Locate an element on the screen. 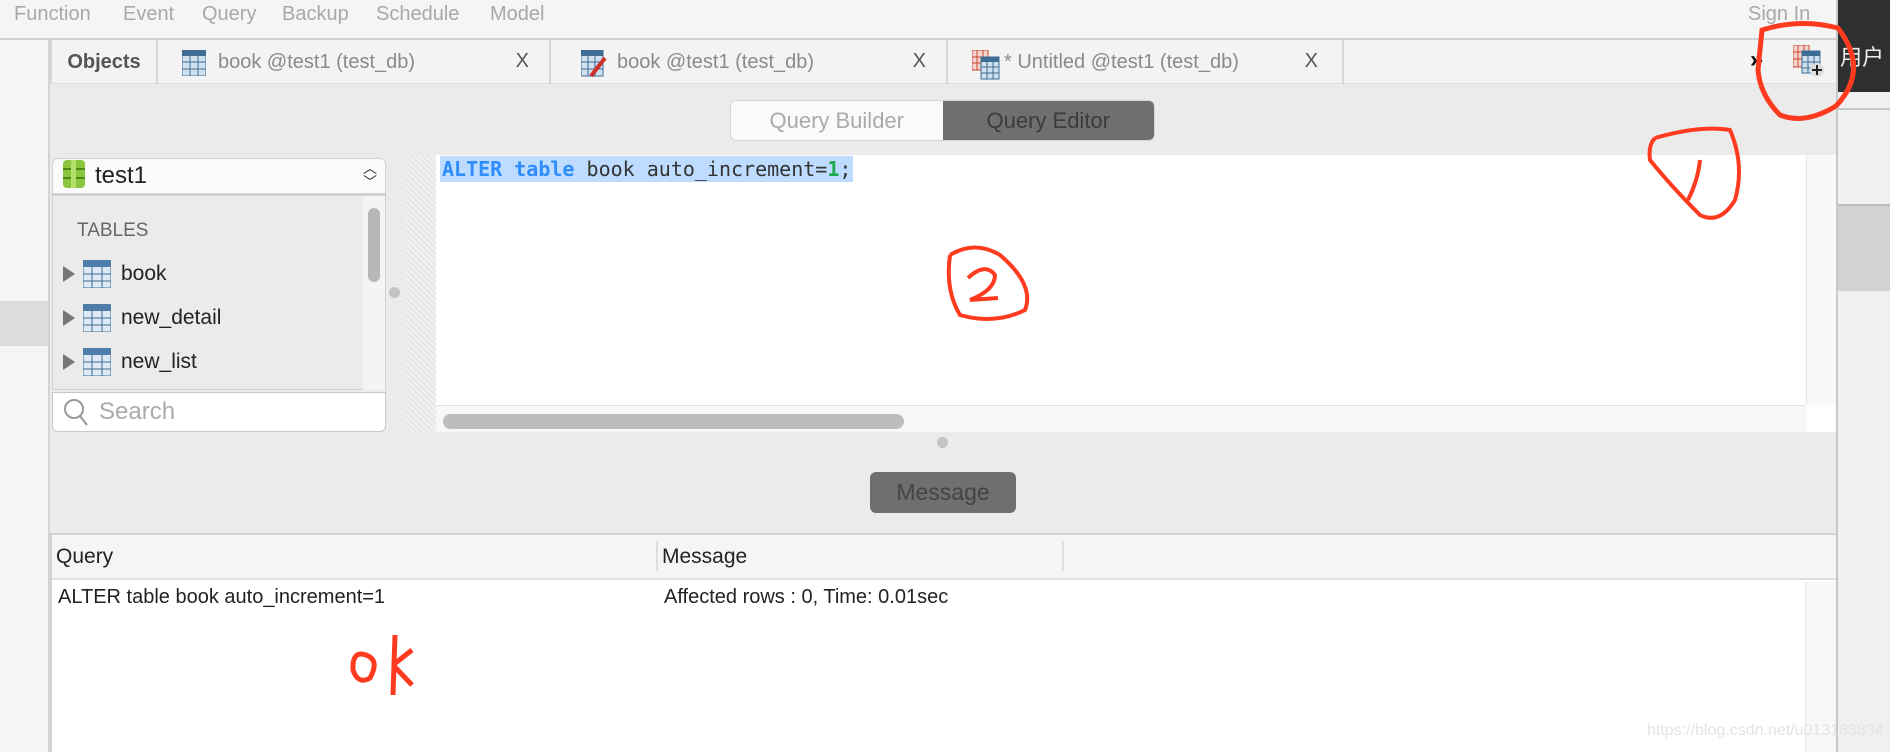 Image resolution: width=1890 pixels, height=752 pixels. table-name: book is located at coordinates (144, 273).